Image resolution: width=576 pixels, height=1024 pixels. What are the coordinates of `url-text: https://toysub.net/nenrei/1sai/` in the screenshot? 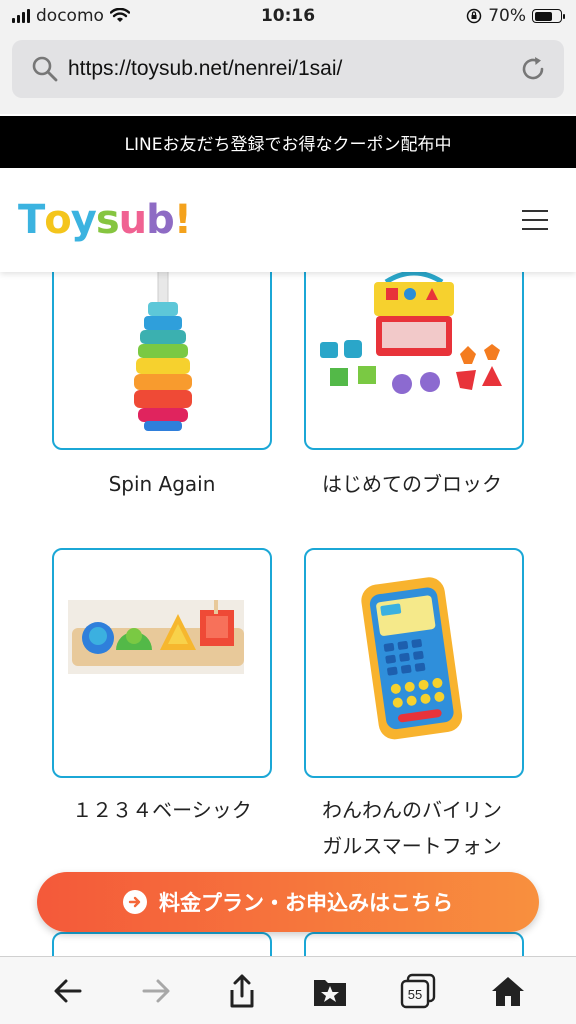 It's located at (293, 69).